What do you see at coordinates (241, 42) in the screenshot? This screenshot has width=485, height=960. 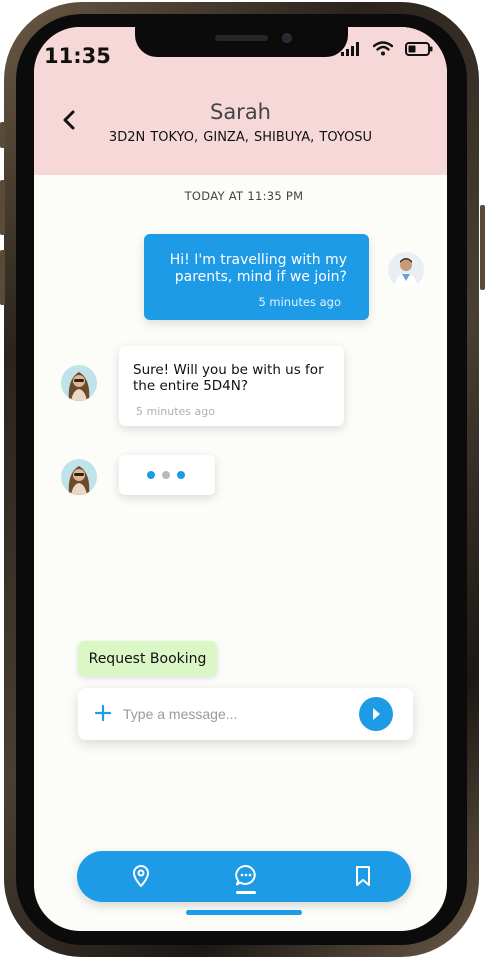 I see `phone-notch` at bounding box center [241, 42].